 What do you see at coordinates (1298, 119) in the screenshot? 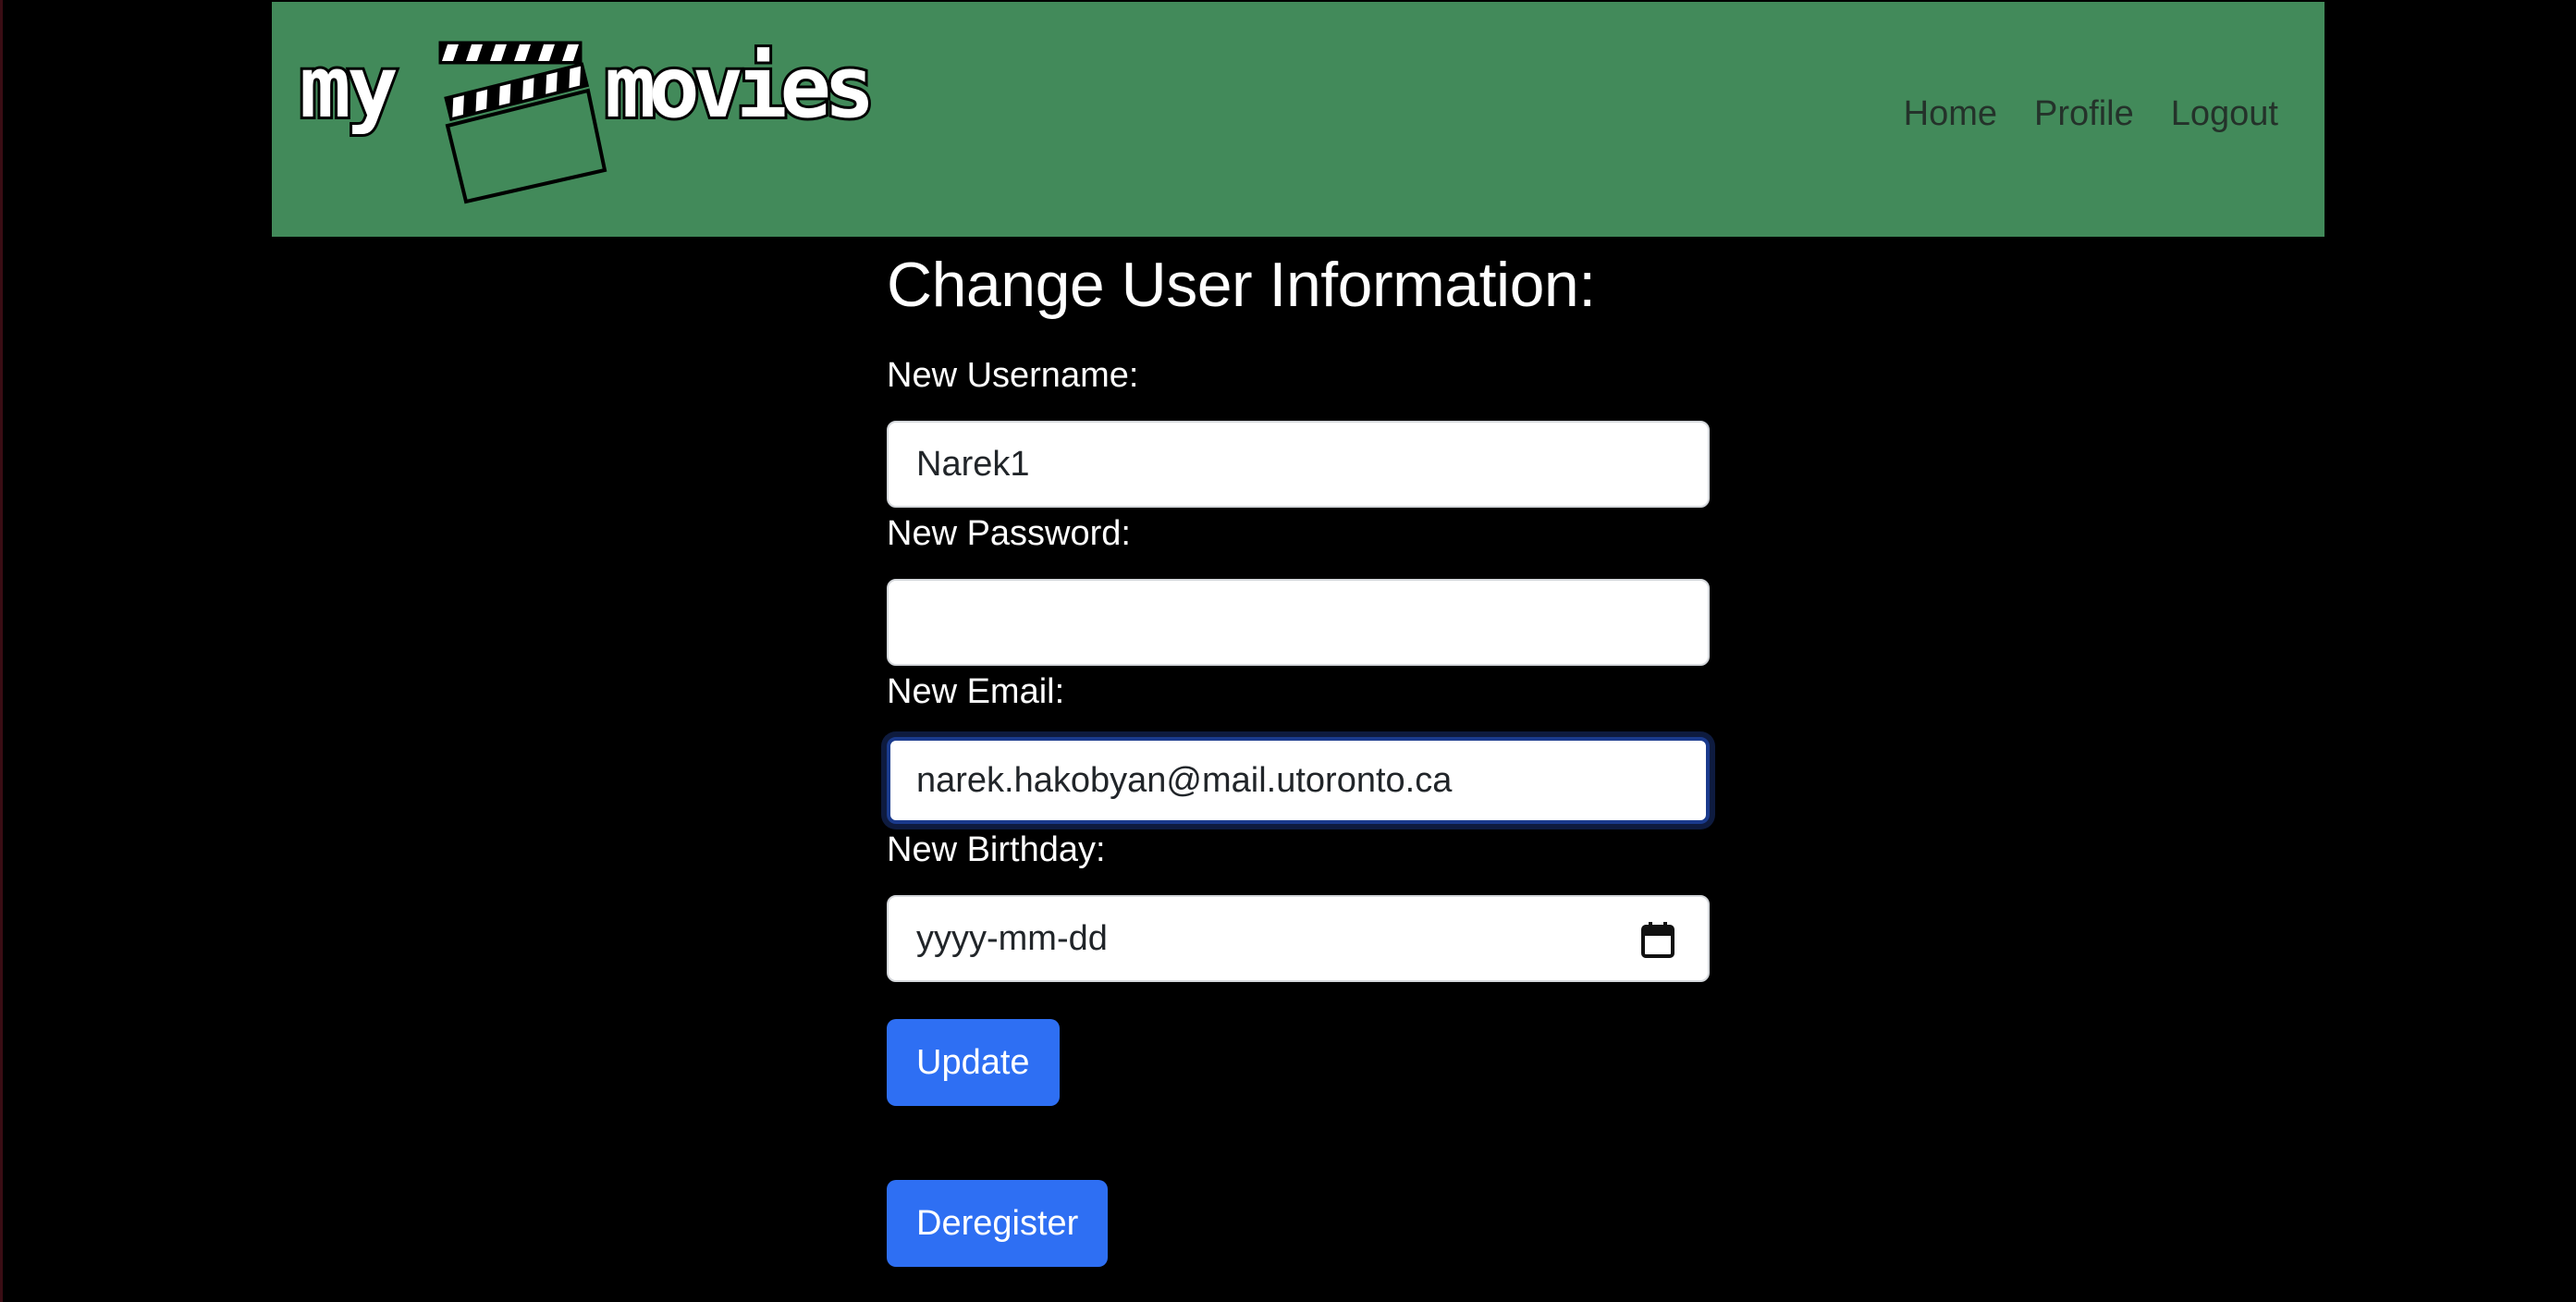
I see `site-header: my movies Home Profile Logout` at bounding box center [1298, 119].